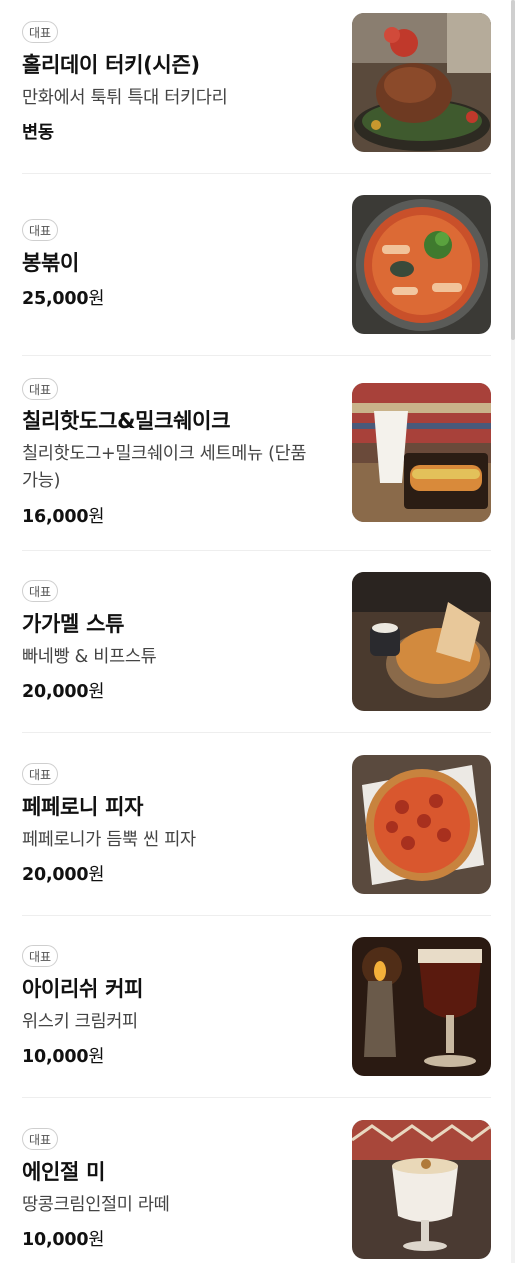 The height and width of the screenshot is (1263, 515). I want to click on hotdog-milkshake-image, so click(421, 452).